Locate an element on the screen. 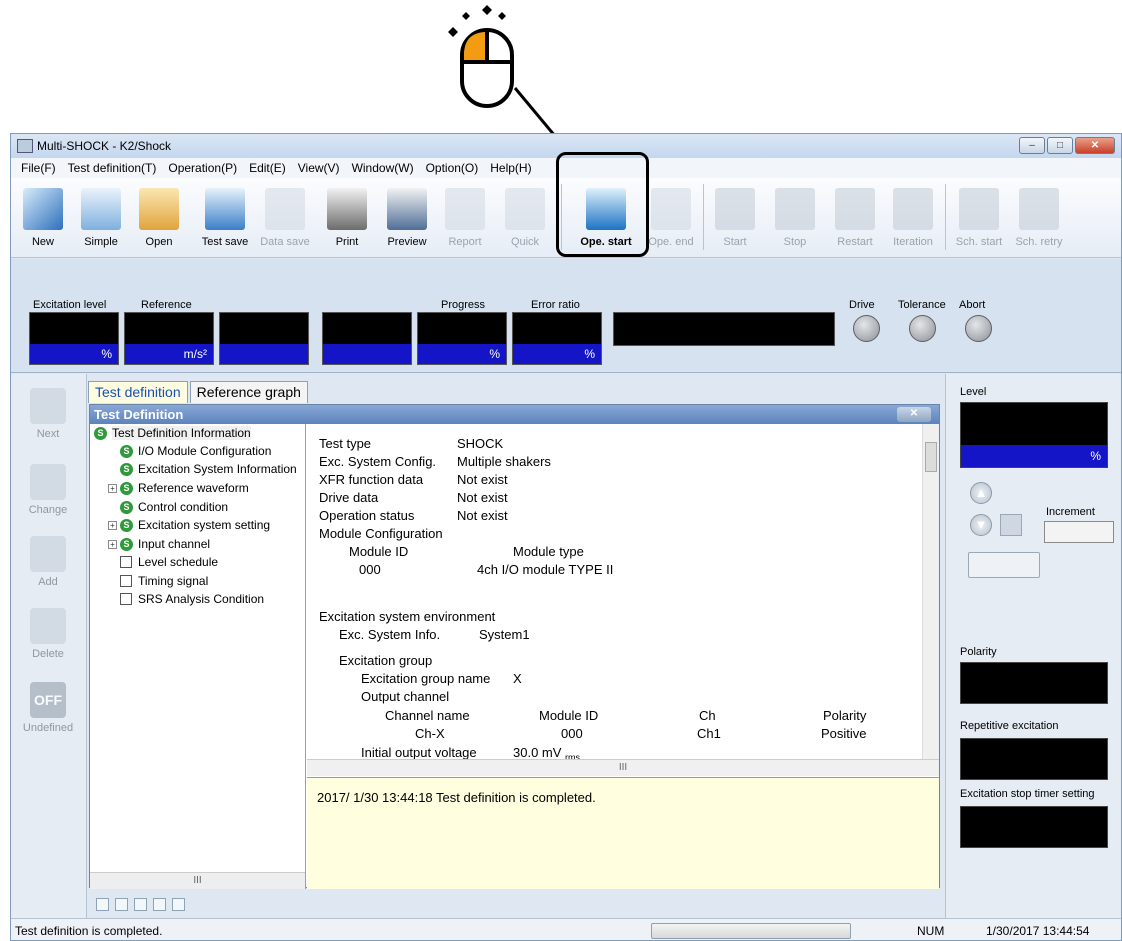 This screenshot has height=941, width=1122. module-type-value: 4ch I/O module TYPE II is located at coordinates (545, 569).